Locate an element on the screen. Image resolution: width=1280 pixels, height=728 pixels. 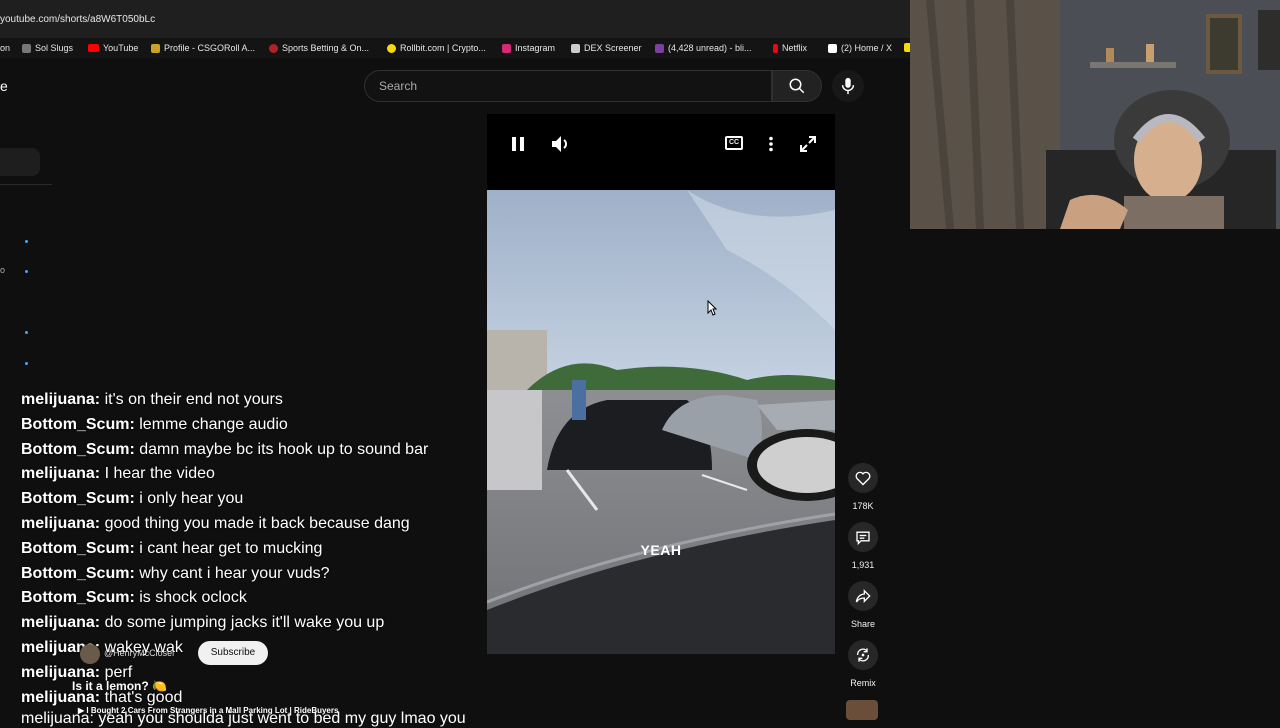
short-title: Is it a lemon? 🍋 is located at coordinates (119, 686).